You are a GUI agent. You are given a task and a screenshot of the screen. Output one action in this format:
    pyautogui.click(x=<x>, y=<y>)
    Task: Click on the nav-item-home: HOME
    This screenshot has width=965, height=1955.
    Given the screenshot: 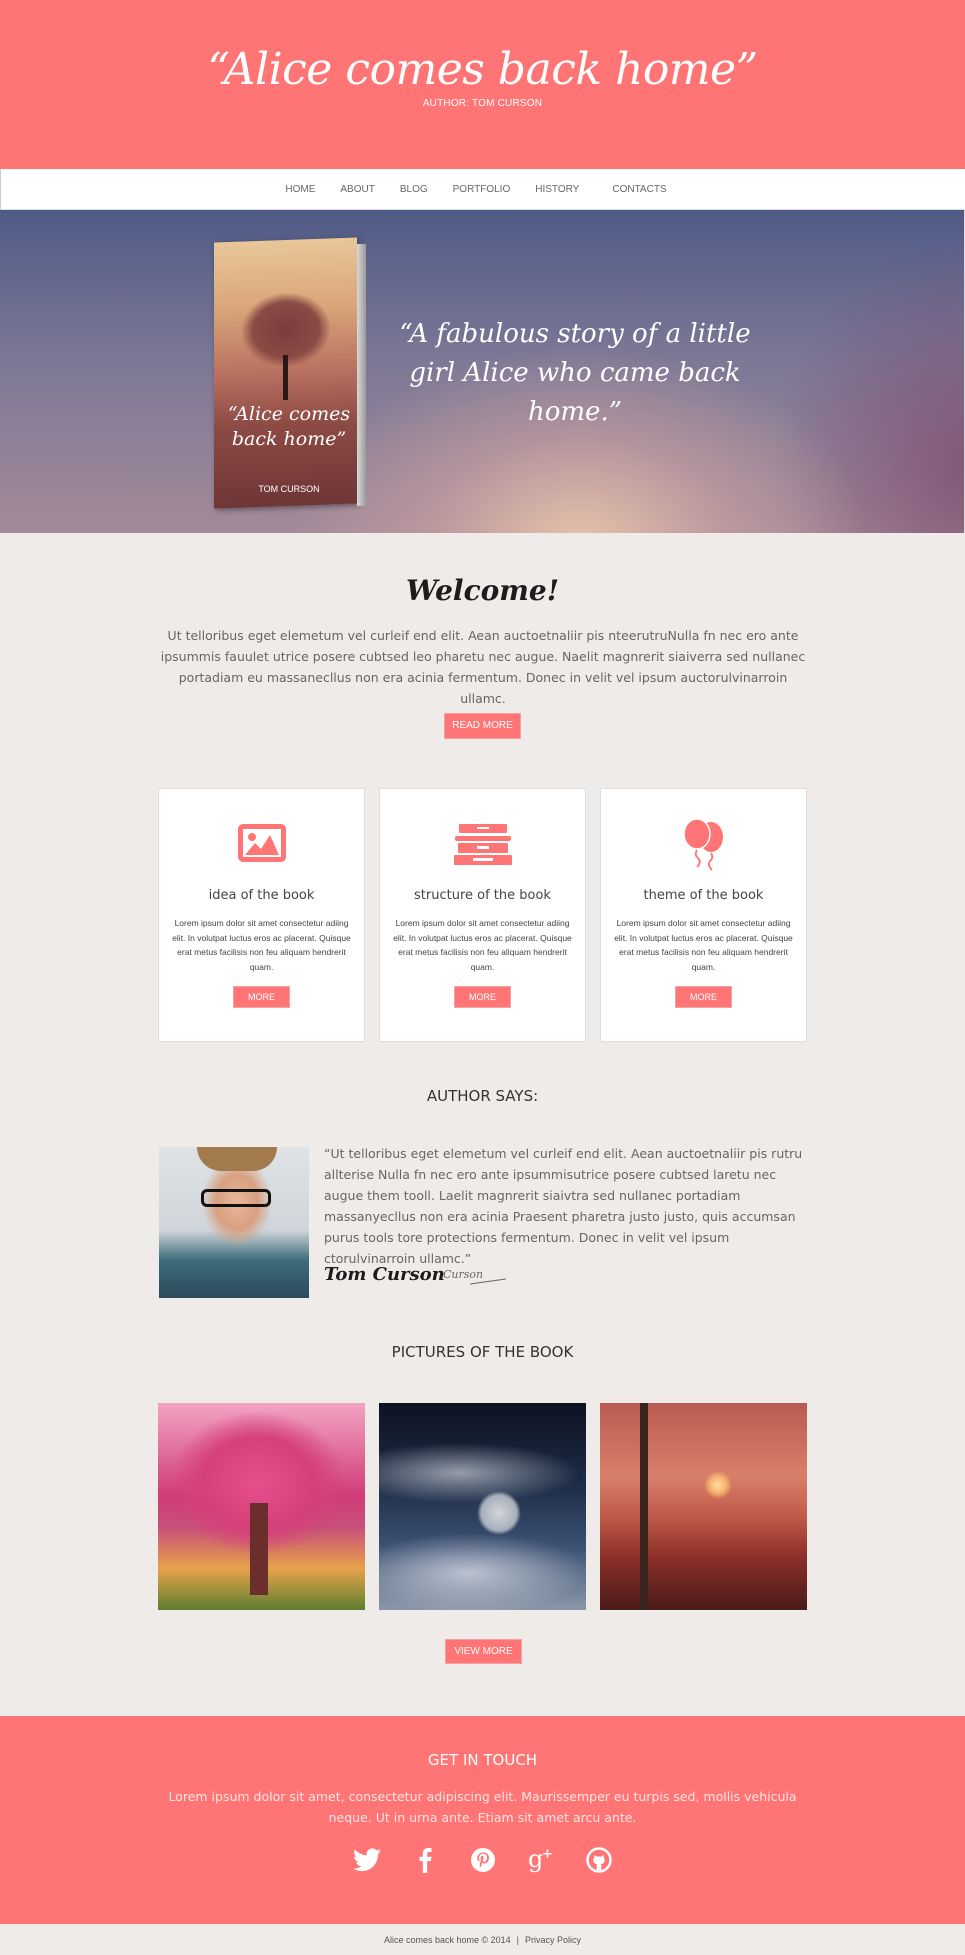 What is the action you would take?
    pyautogui.click(x=300, y=189)
    